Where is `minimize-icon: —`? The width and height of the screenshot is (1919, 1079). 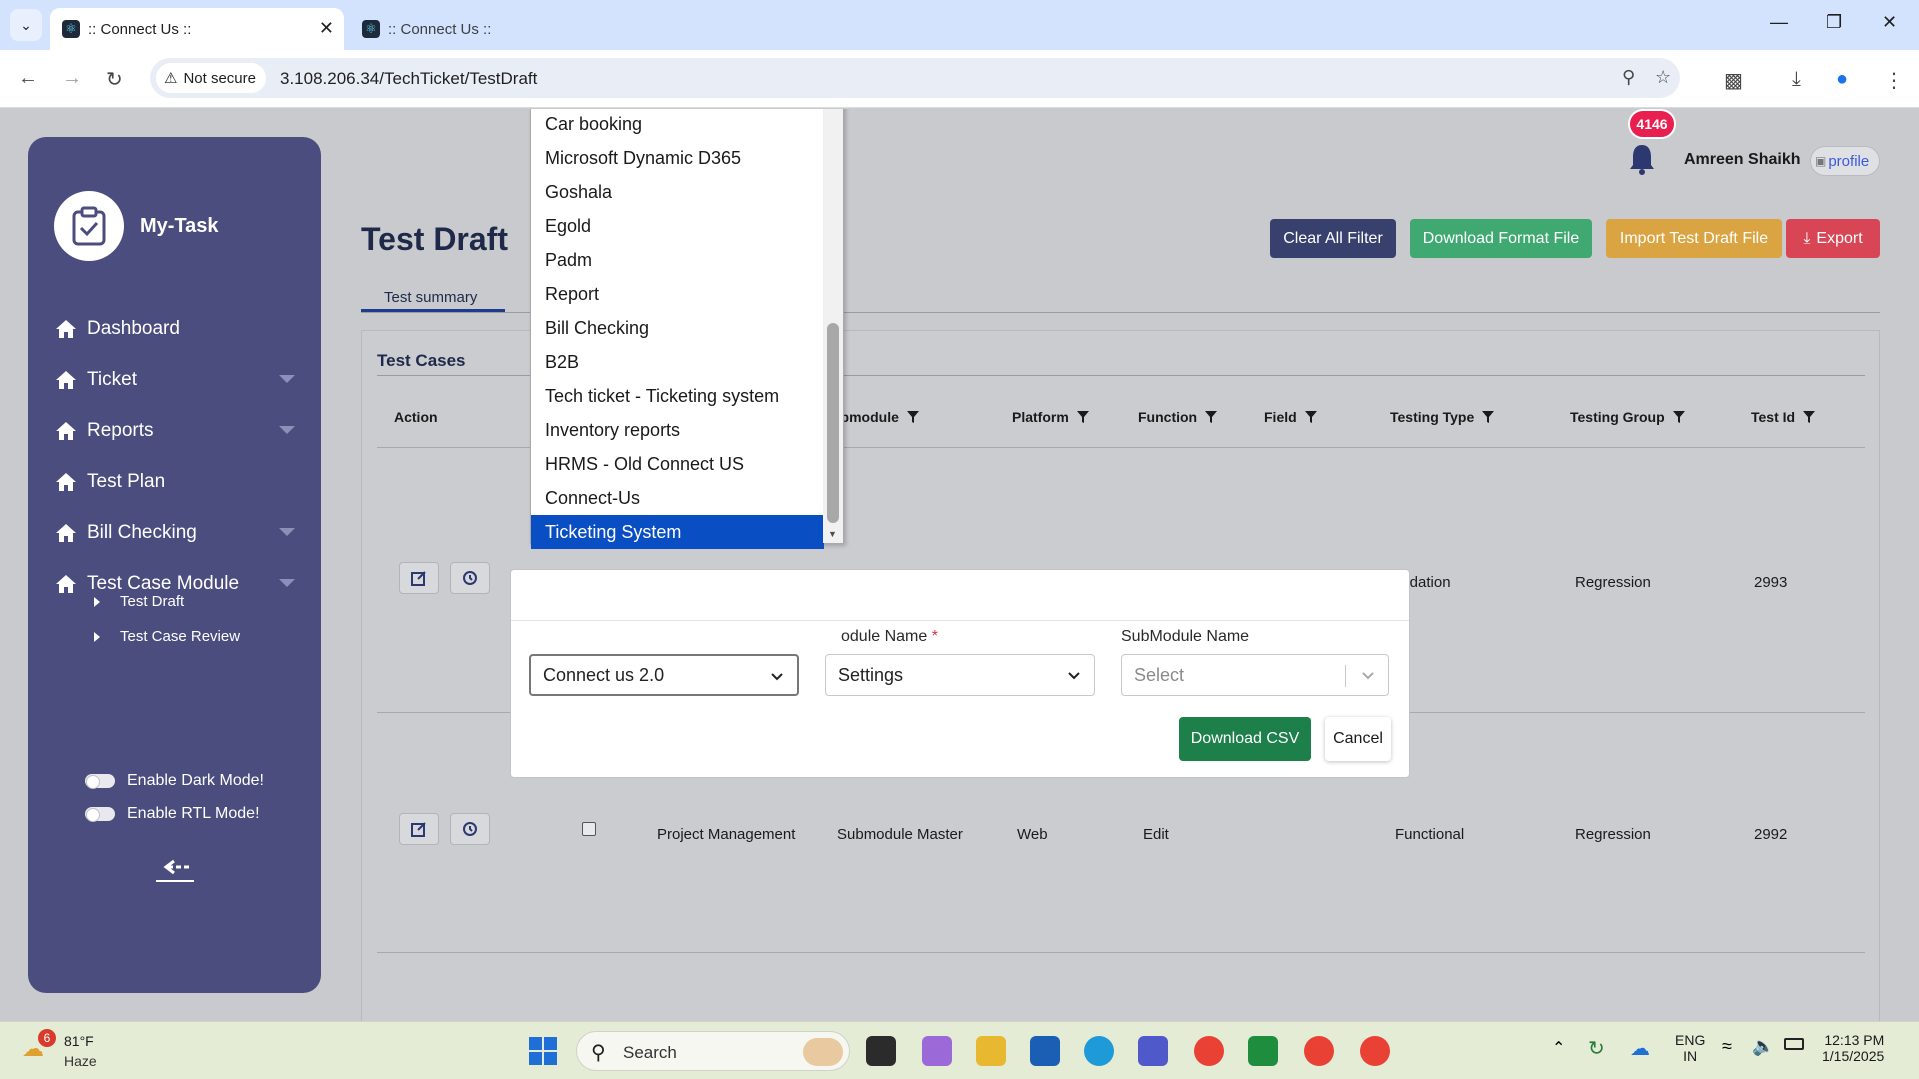 minimize-icon: — is located at coordinates (1779, 22).